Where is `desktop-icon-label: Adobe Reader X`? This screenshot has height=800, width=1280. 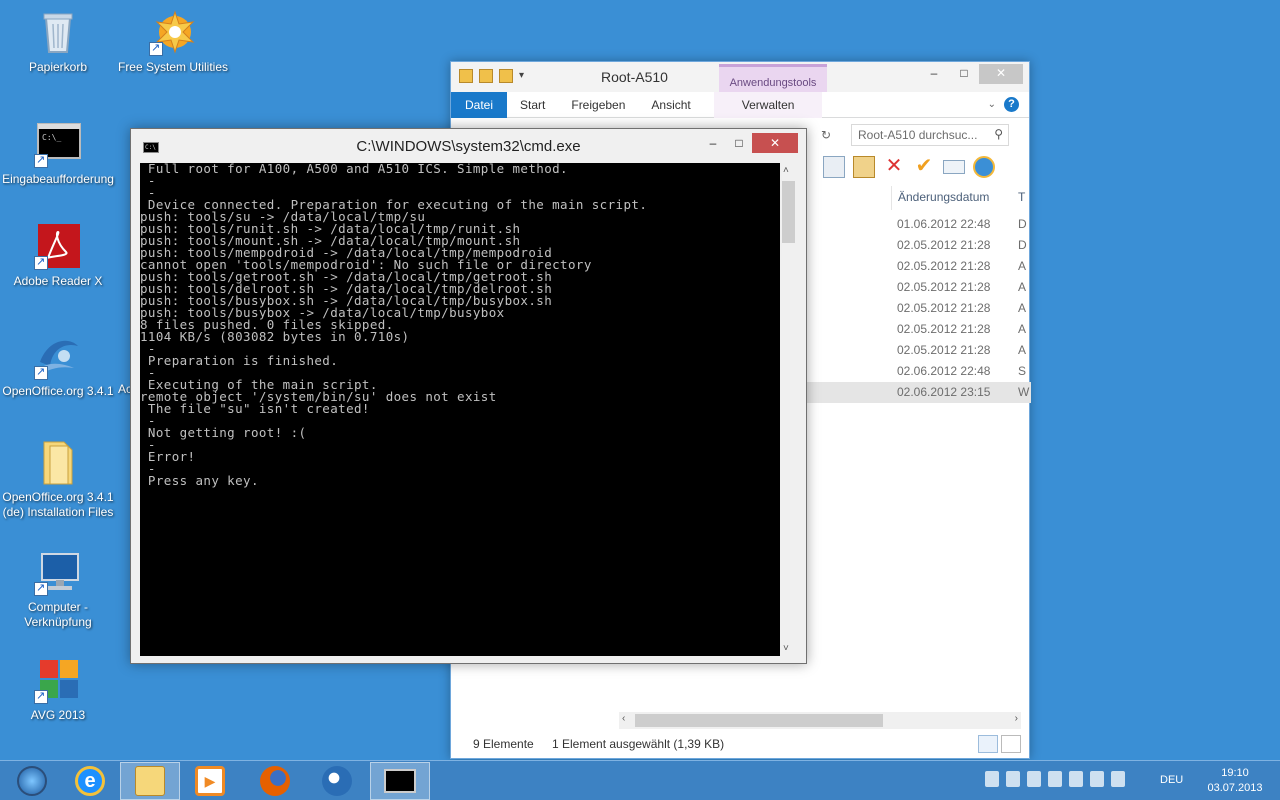 desktop-icon-label: Adobe Reader X is located at coordinates (58, 281).